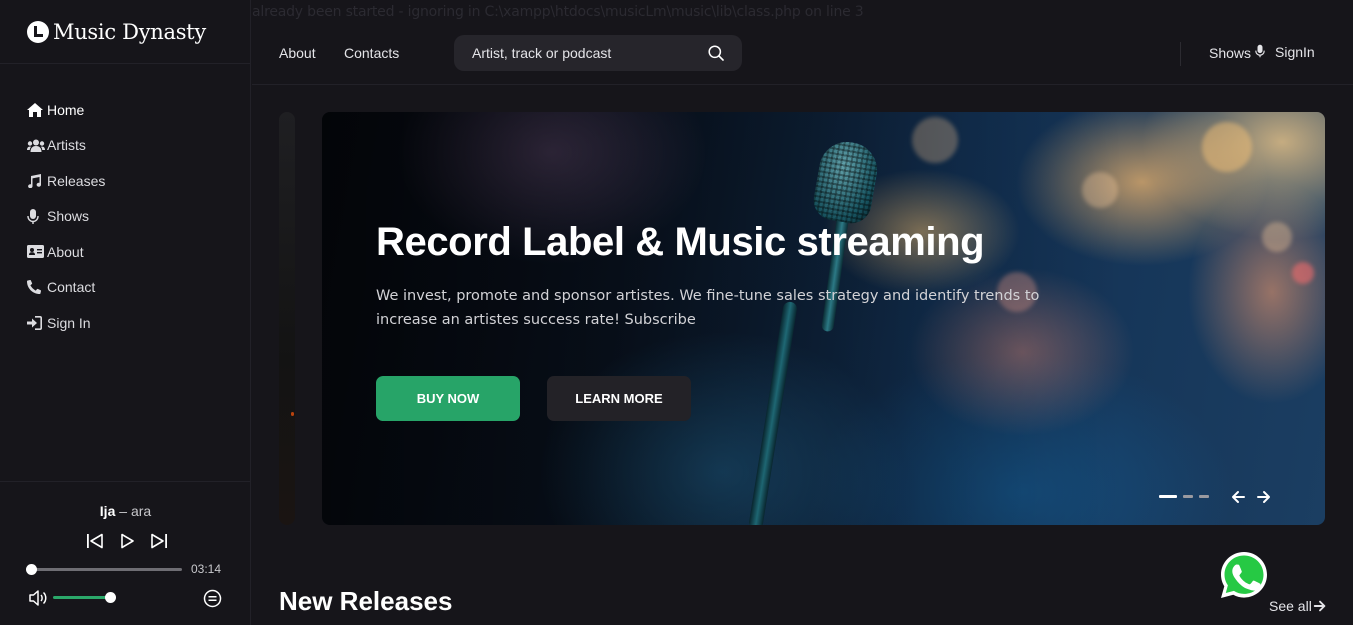 This screenshot has width=1353, height=625. Describe the element at coordinates (212, 598) in the screenshot. I see `playlist-icon` at that location.